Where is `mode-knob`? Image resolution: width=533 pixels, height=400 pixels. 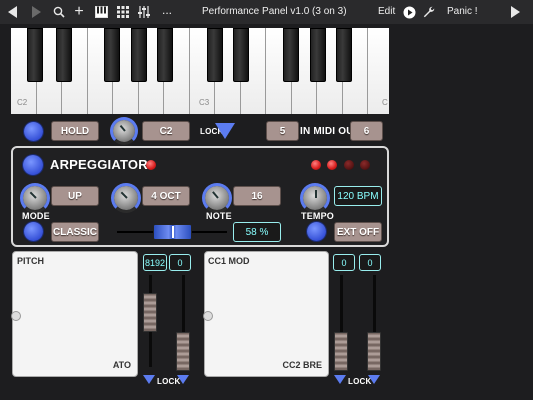
mode-knob is located at coordinates (35, 198).